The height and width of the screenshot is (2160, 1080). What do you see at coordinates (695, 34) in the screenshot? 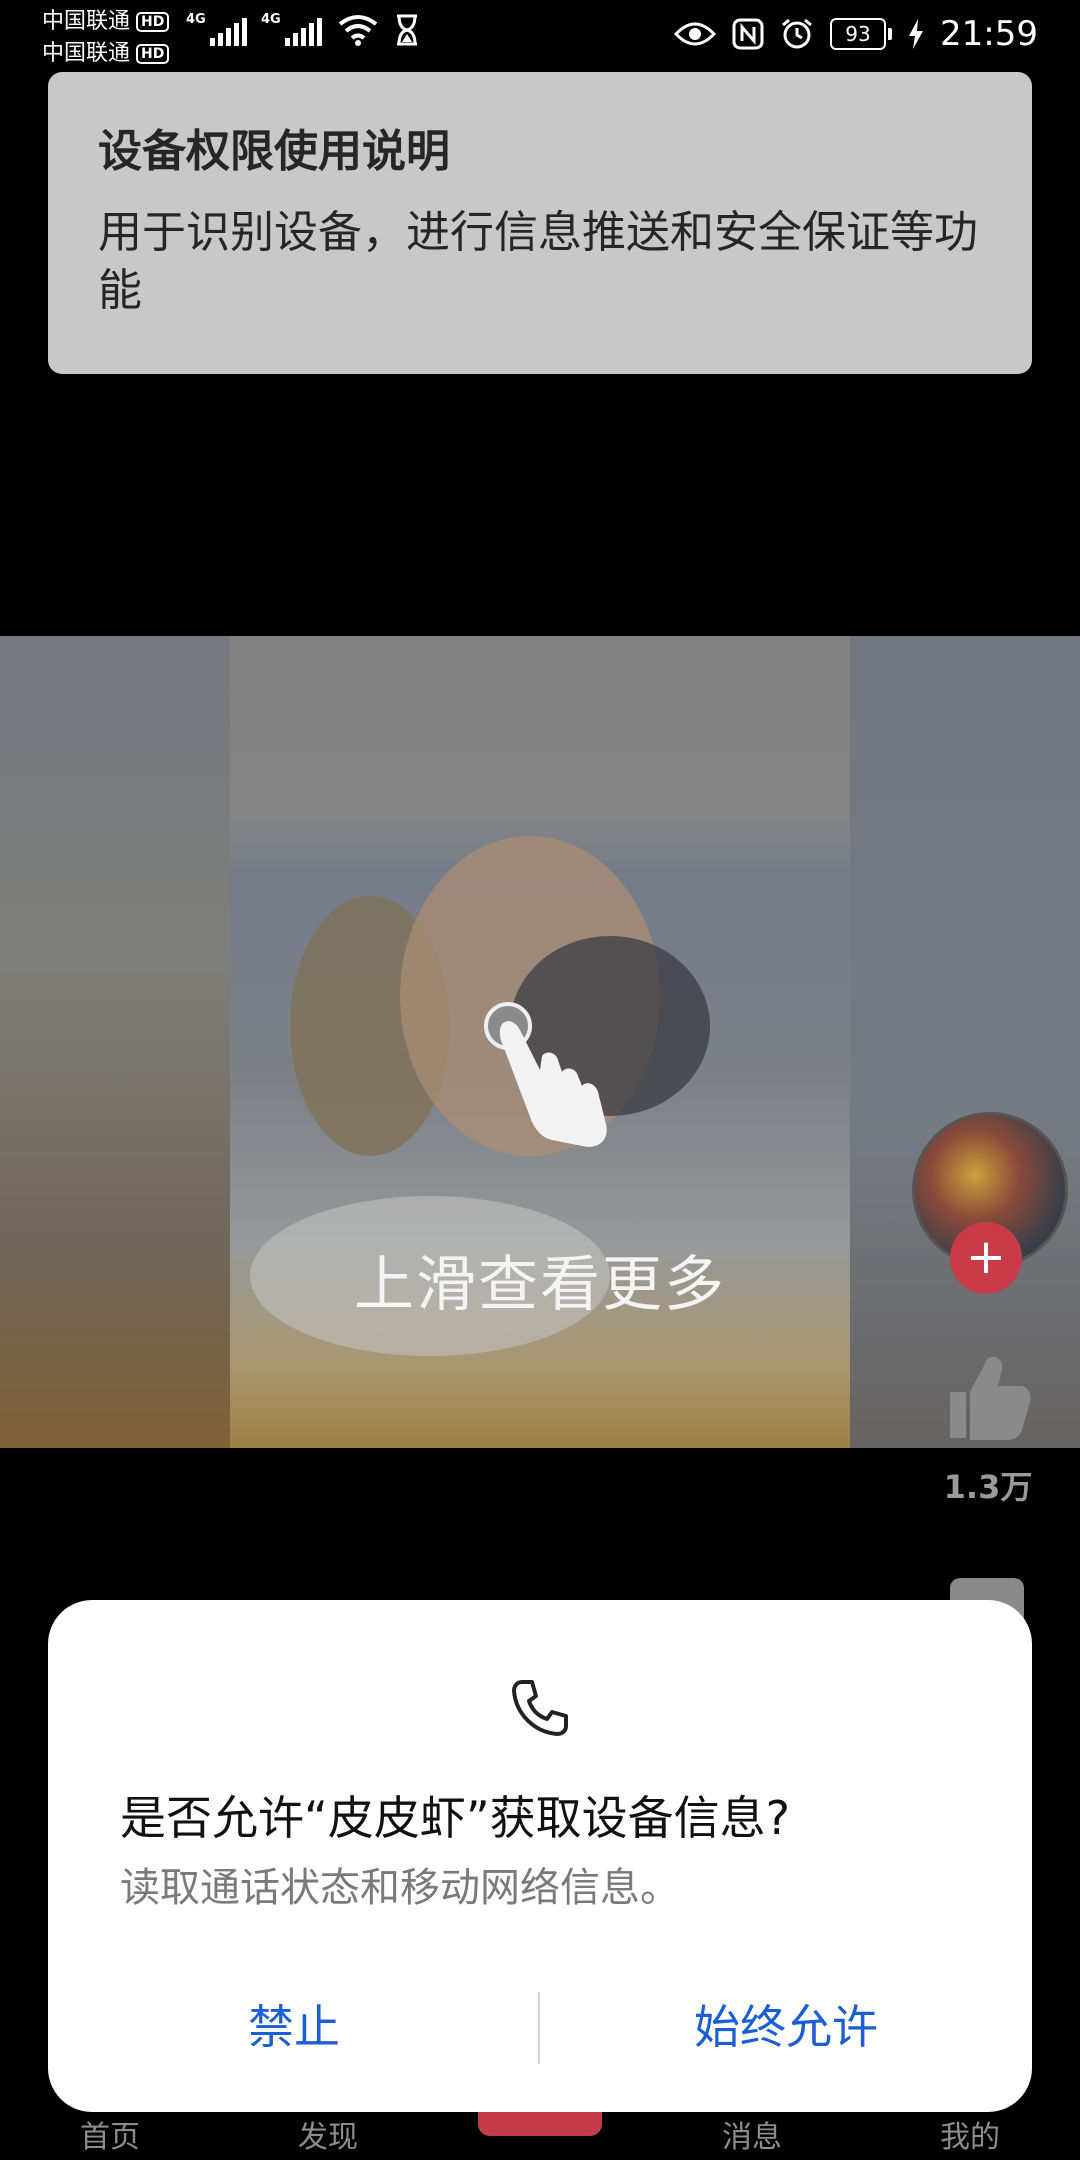
I see `eye-icon` at bounding box center [695, 34].